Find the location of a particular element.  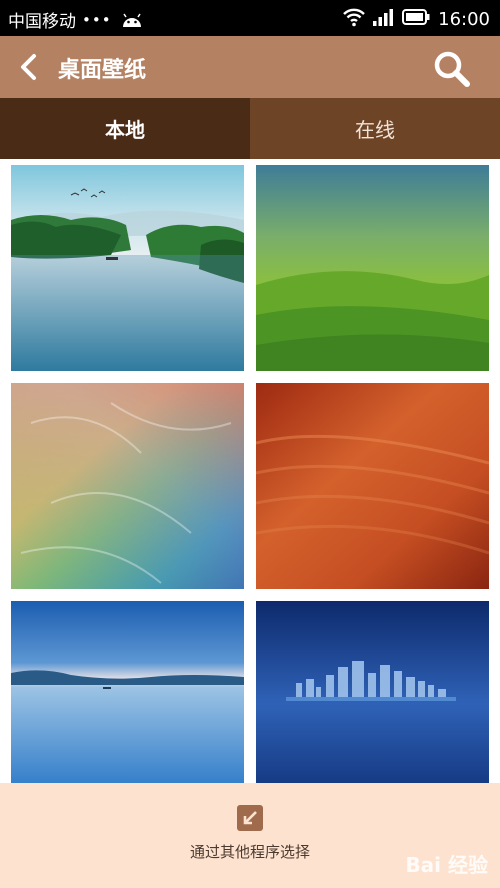

signal-icon is located at coordinates (383, 19).